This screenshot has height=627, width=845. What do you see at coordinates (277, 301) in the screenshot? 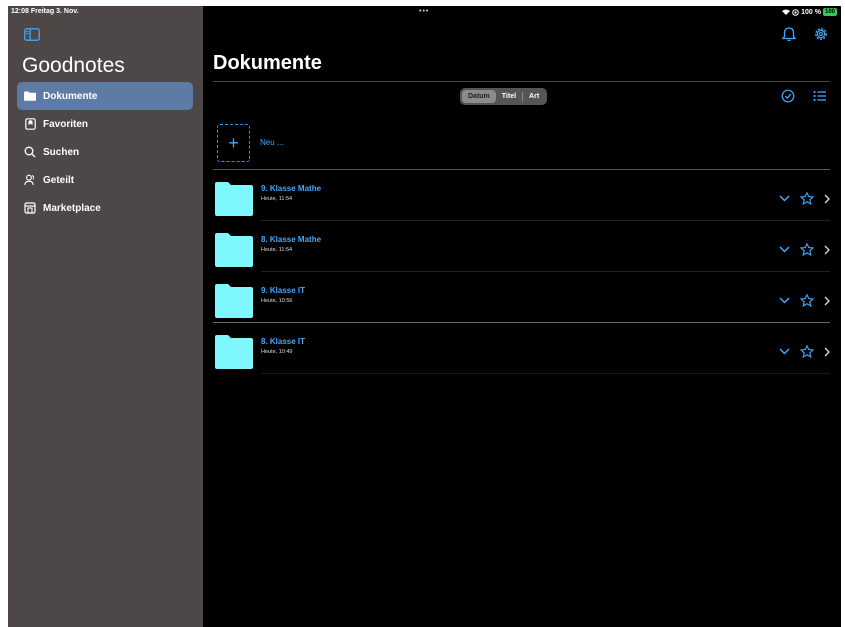
I see `document-date: Heute, 10:56` at bounding box center [277, 301].